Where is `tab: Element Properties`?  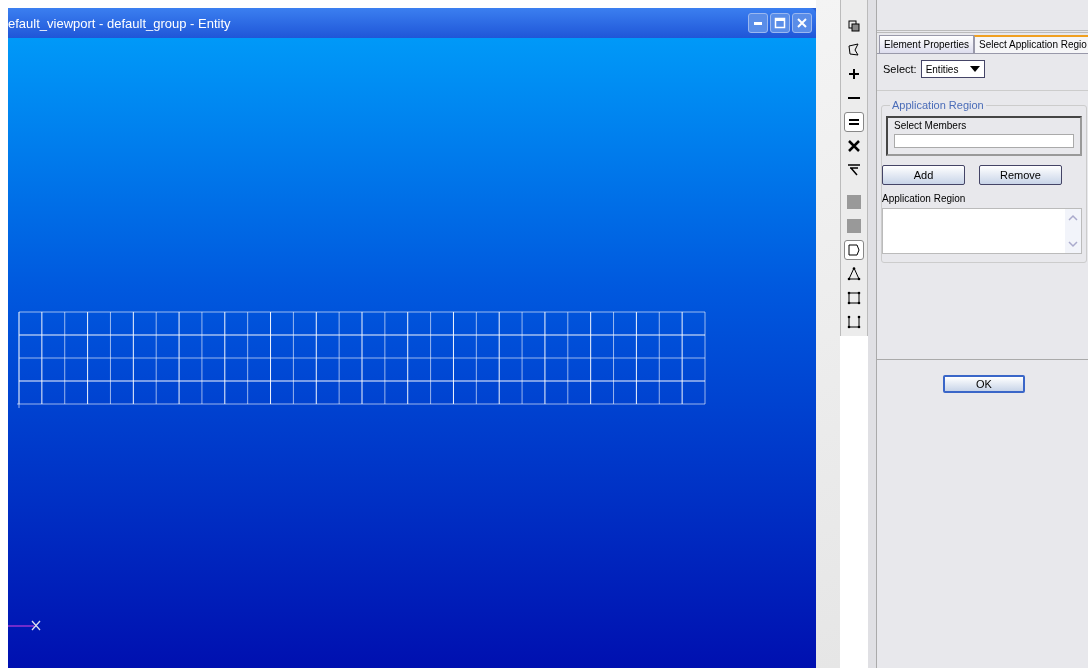 tab: Element Properties is located at coordinates (927, 44).